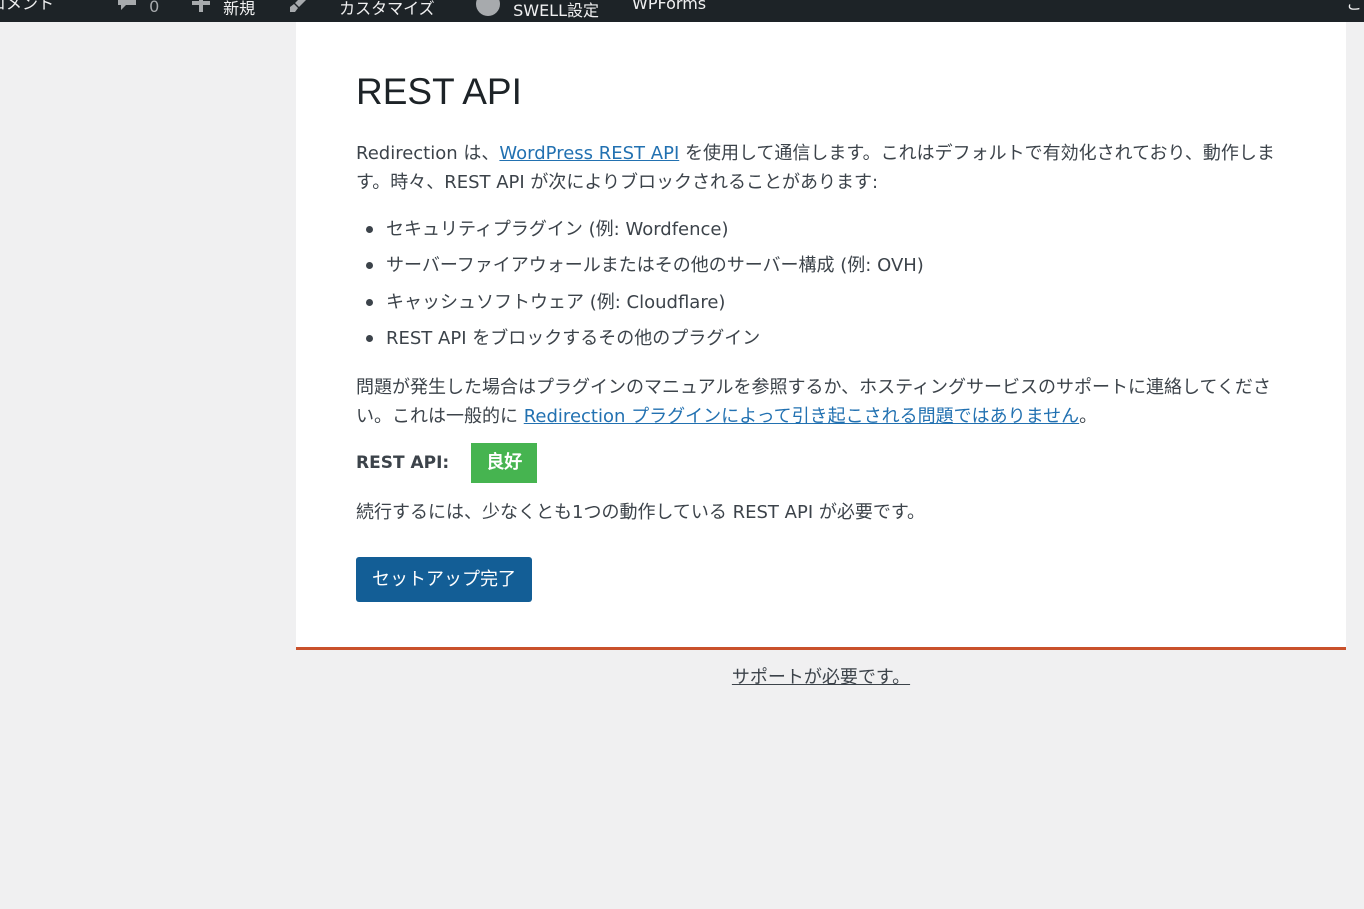 The width and height of the screenshot is (1364, 909). Describe the element at coordinates (655, 266) in the screenshot. I see `list-item-text: サーバーファイアウォールまたはその他のサーバー構成 (例: OVH)` at that location.